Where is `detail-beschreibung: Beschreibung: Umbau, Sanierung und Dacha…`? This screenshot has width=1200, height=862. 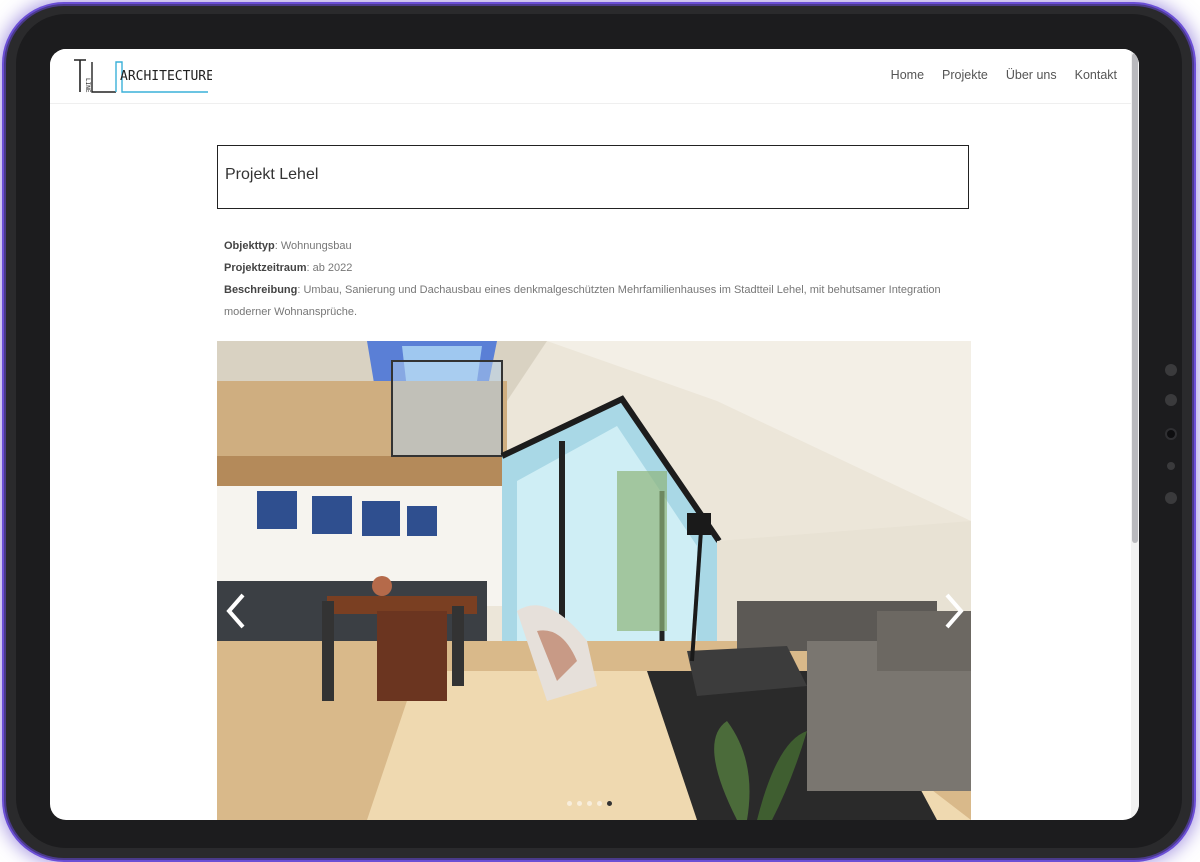 detail-beschreibung: Beschreibung: Umbau, Sanierung und Dacha… is located at coordinates (584, 301).